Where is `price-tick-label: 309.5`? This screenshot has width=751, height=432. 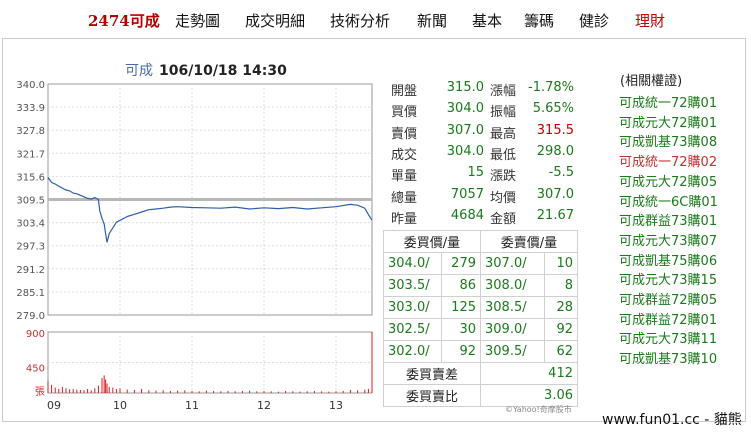
price-tick-label: 309.5 is located at coordinates (30, 201).